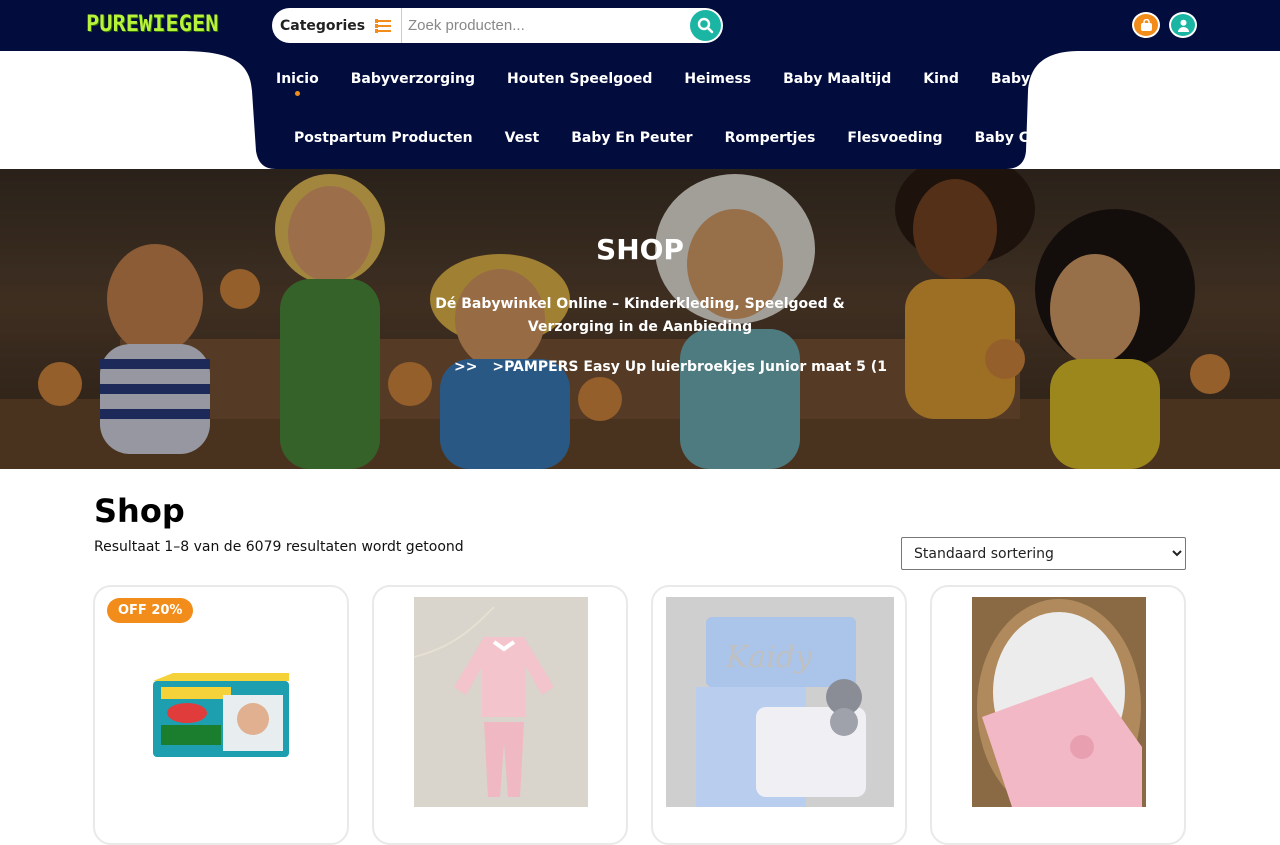  Describe the element at coordinates (769, 657) in the screenshot. I see `svg-text: Kaidy` at that location.